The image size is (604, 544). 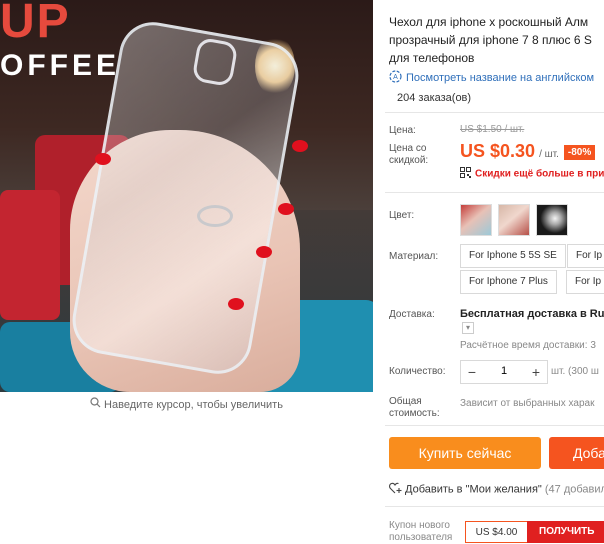 I want to click on bulk-discount-text: Скидки ещё больше в при, so click(x=539, y=174).